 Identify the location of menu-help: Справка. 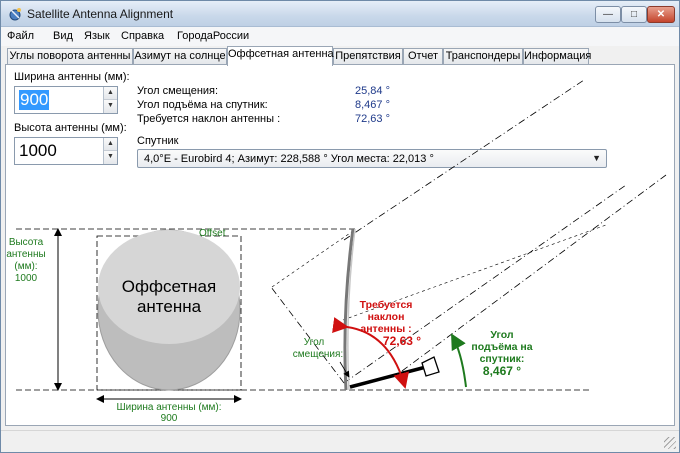
(142, 36).